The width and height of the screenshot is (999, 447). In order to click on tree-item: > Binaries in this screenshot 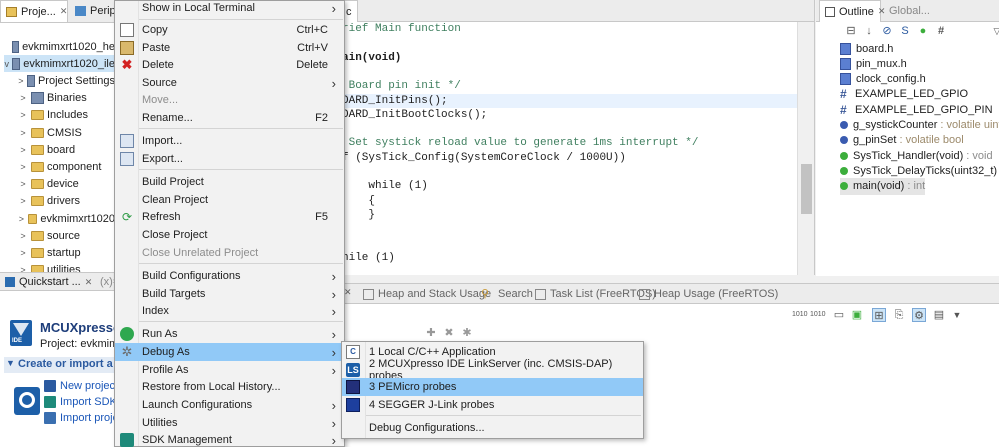, I will do `click(66, 98)`.